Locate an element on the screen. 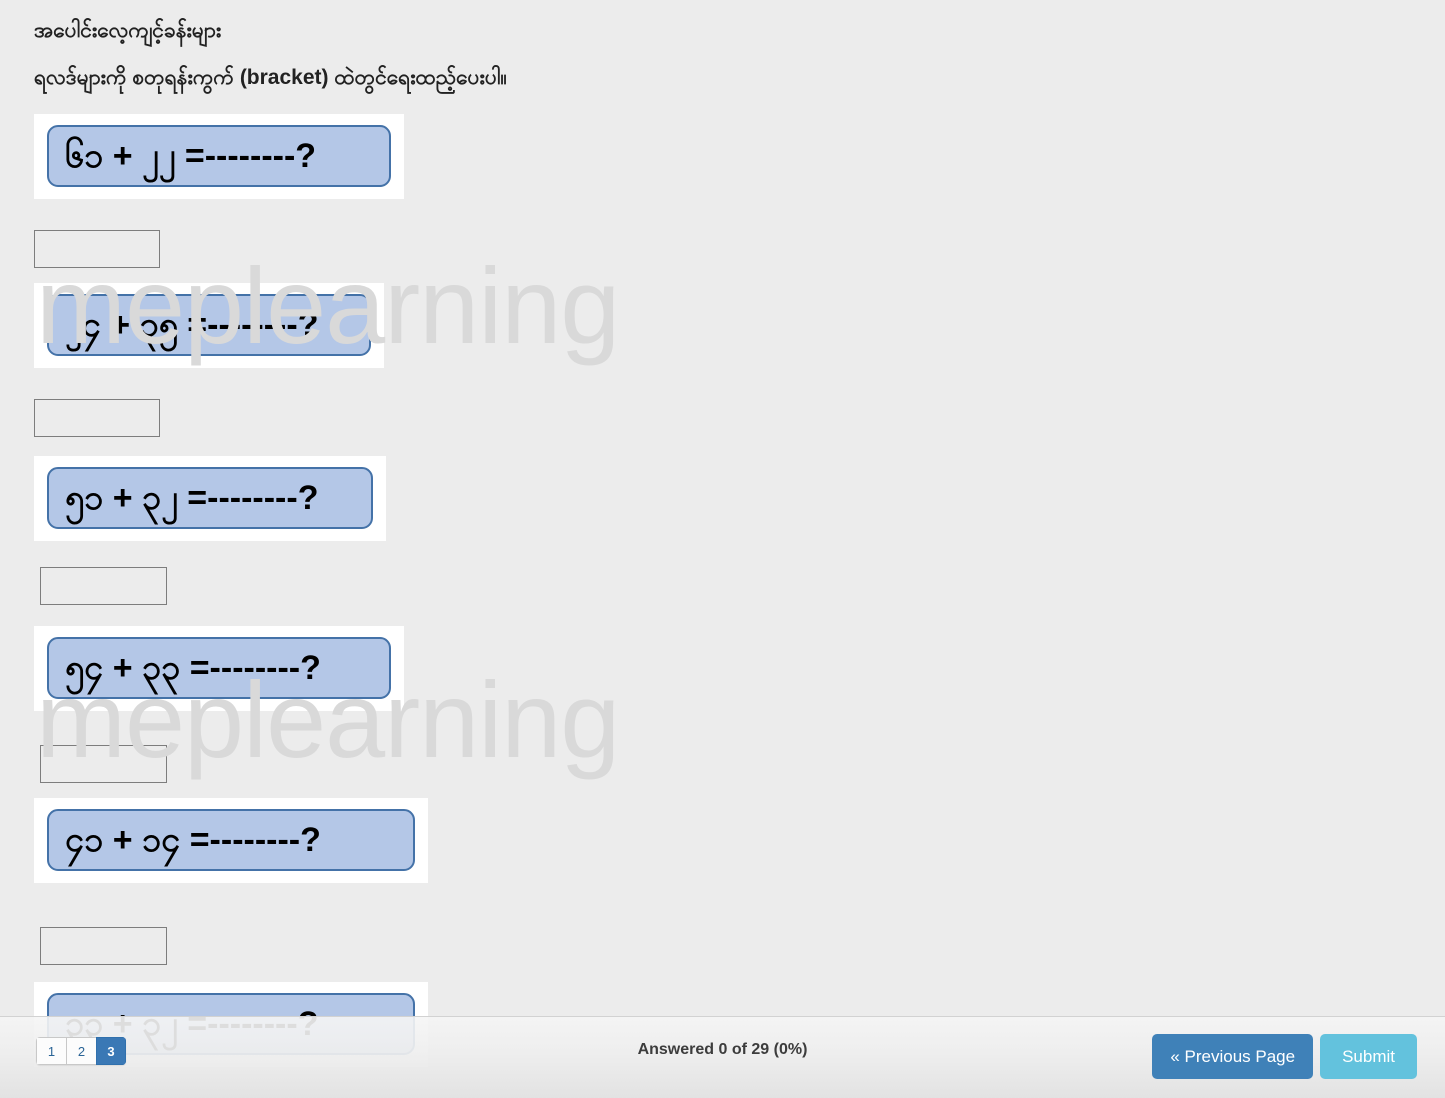 The width and height of the screenshot is (1445, 1098). question-pill-3: ၅၁ + ၃၂ =--------? is located at coordinates (210, 498).